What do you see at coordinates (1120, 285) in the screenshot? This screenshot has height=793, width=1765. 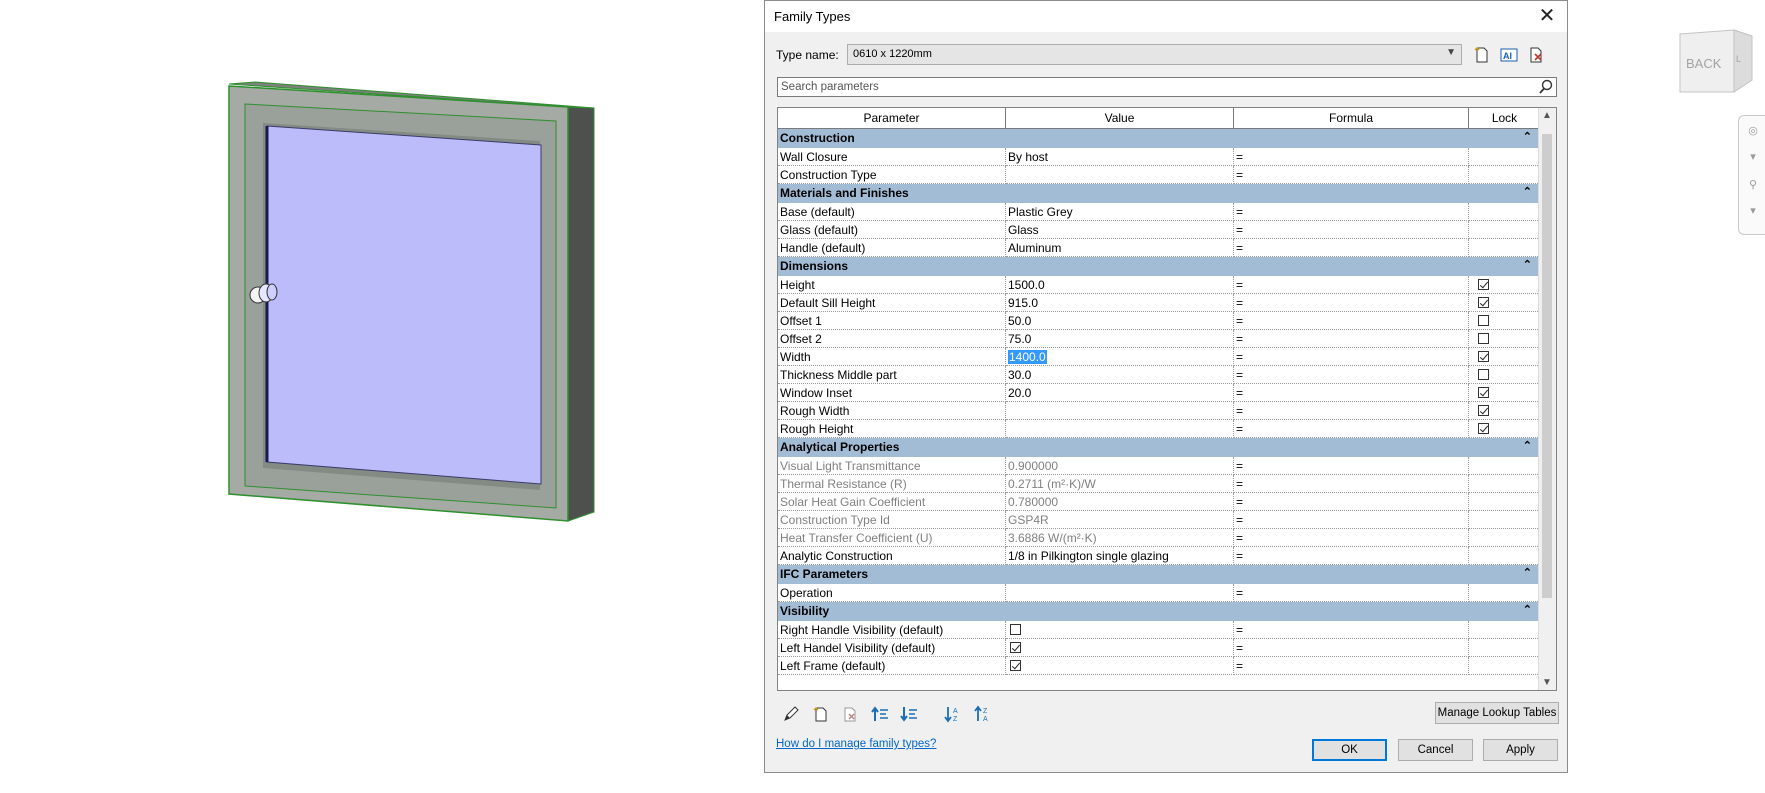 I see `parameter-value: 1500.0` at bounding box center [1120, 285].